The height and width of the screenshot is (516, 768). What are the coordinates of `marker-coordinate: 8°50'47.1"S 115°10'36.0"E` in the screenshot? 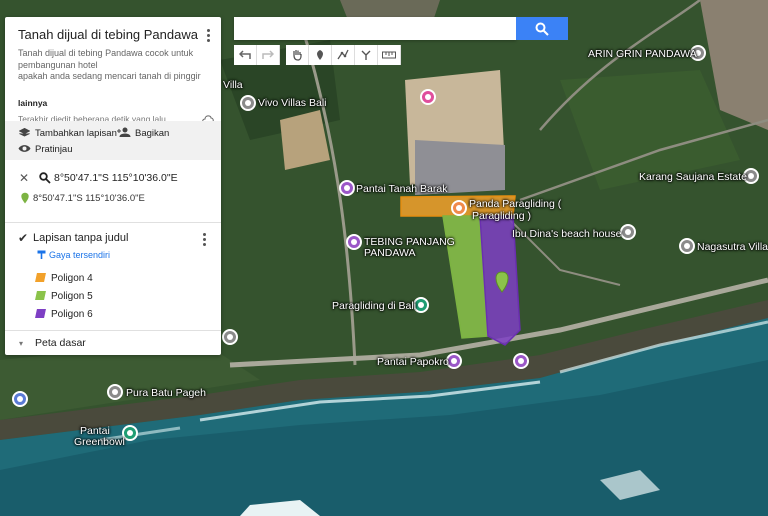 It's located at (89, 198).